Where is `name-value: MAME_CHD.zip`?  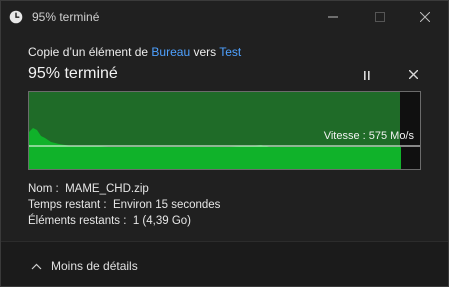 name-value: MAME_CHD.zip is located at coordinates (107, 189).